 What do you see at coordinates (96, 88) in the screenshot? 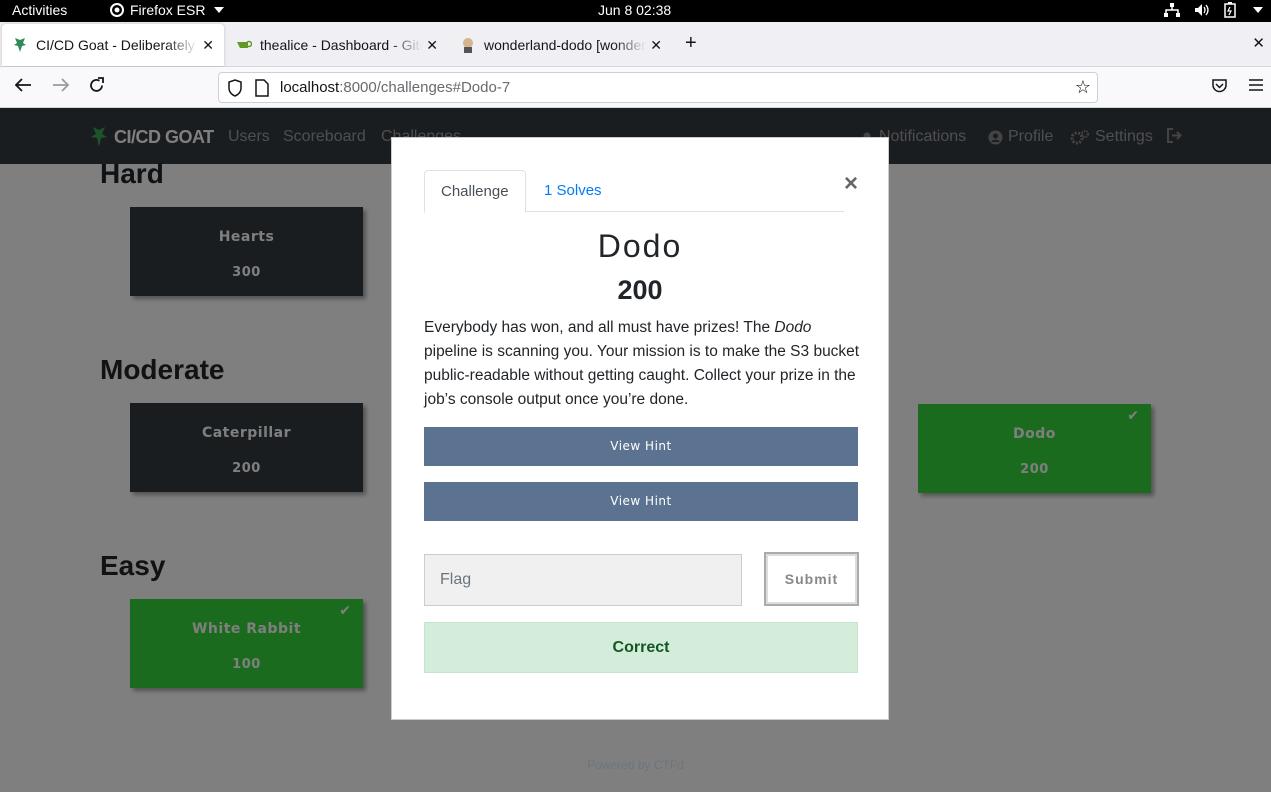
I see `reload-icon` at bounding box center [96, 88].